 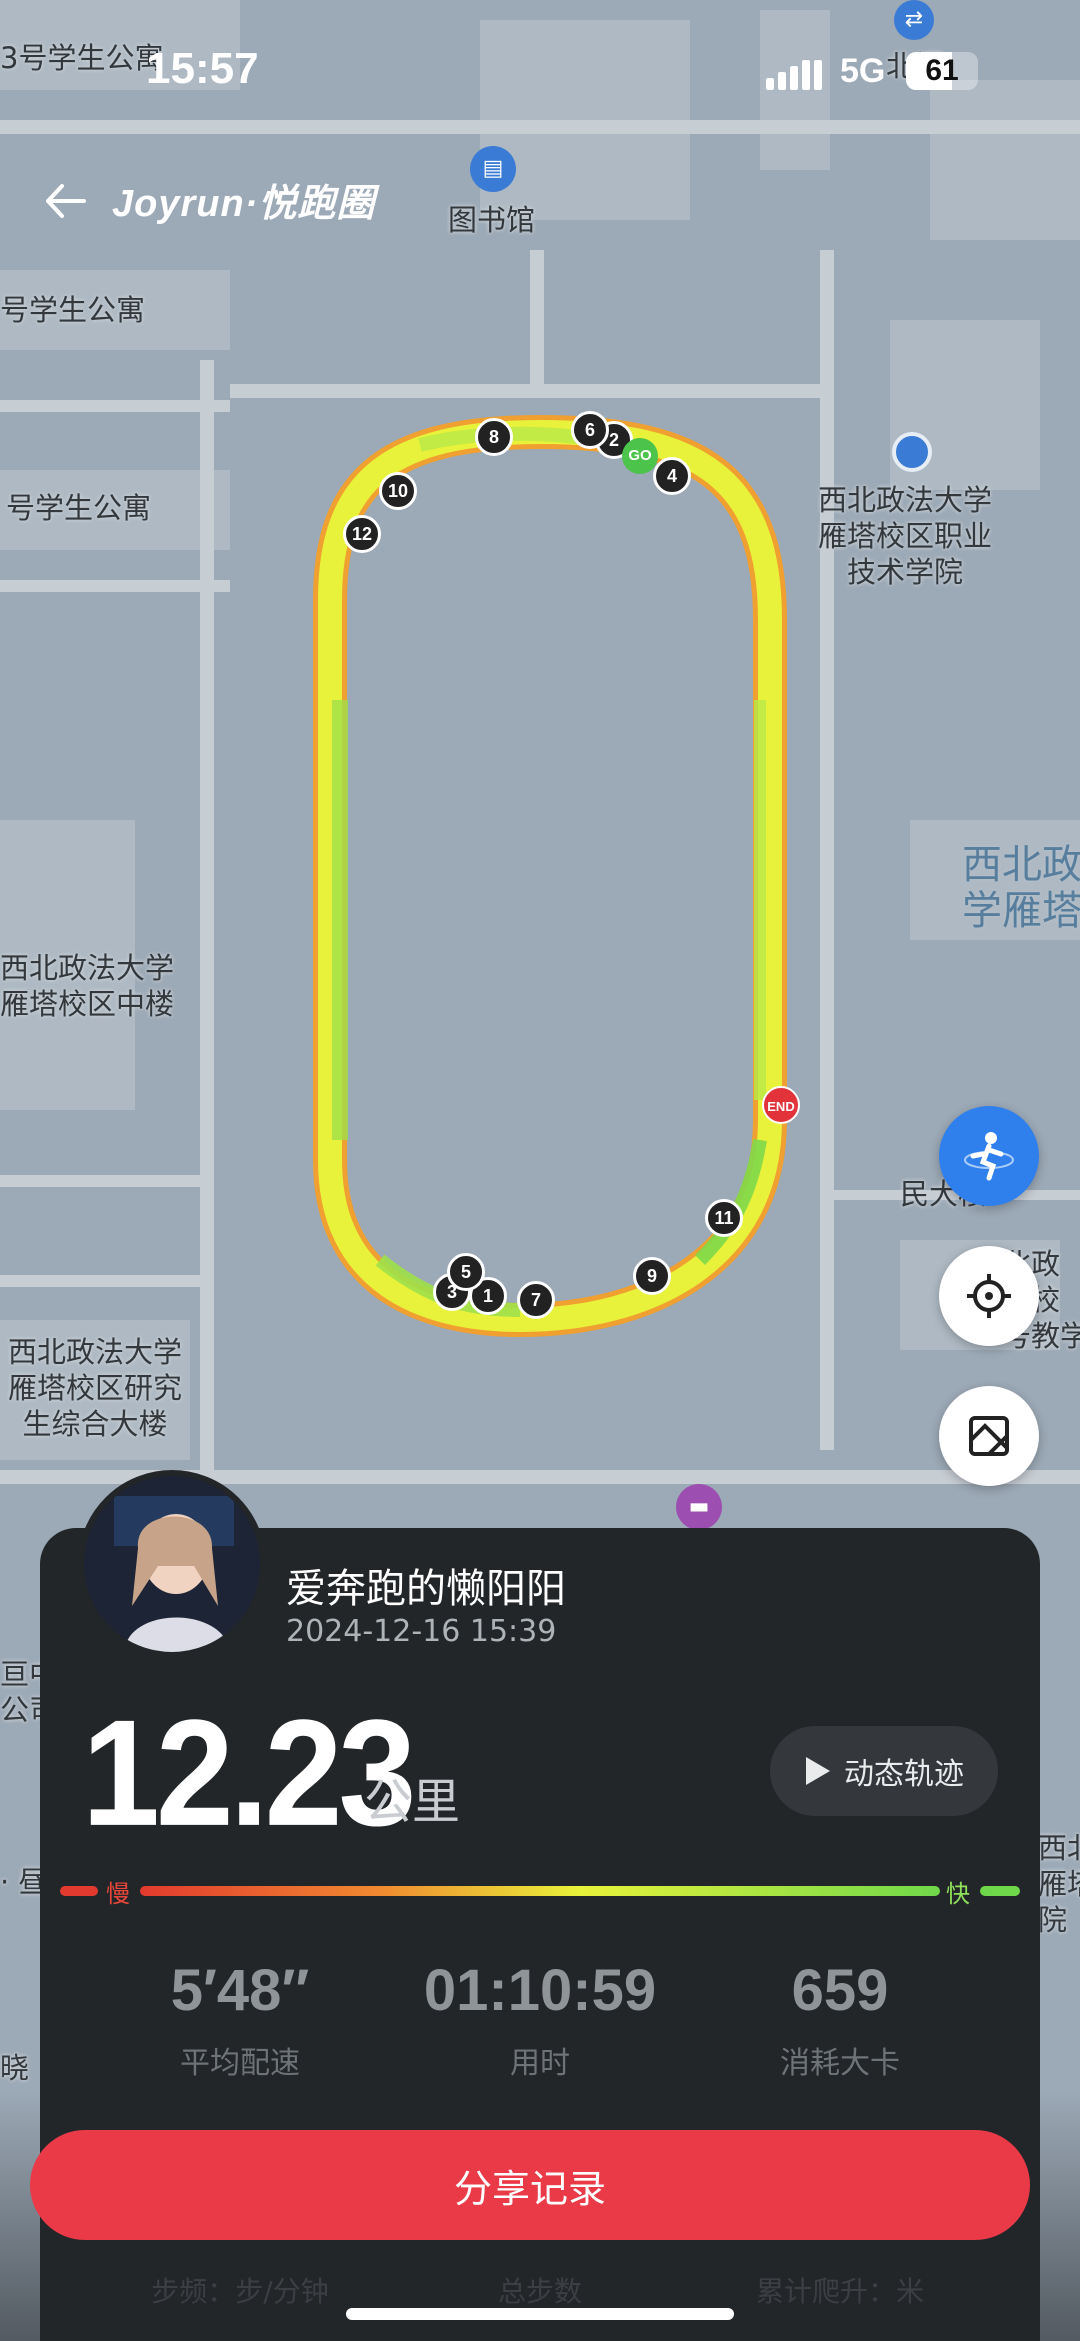 I want to click on back-arrow-icon, so click(x=65, y=201).